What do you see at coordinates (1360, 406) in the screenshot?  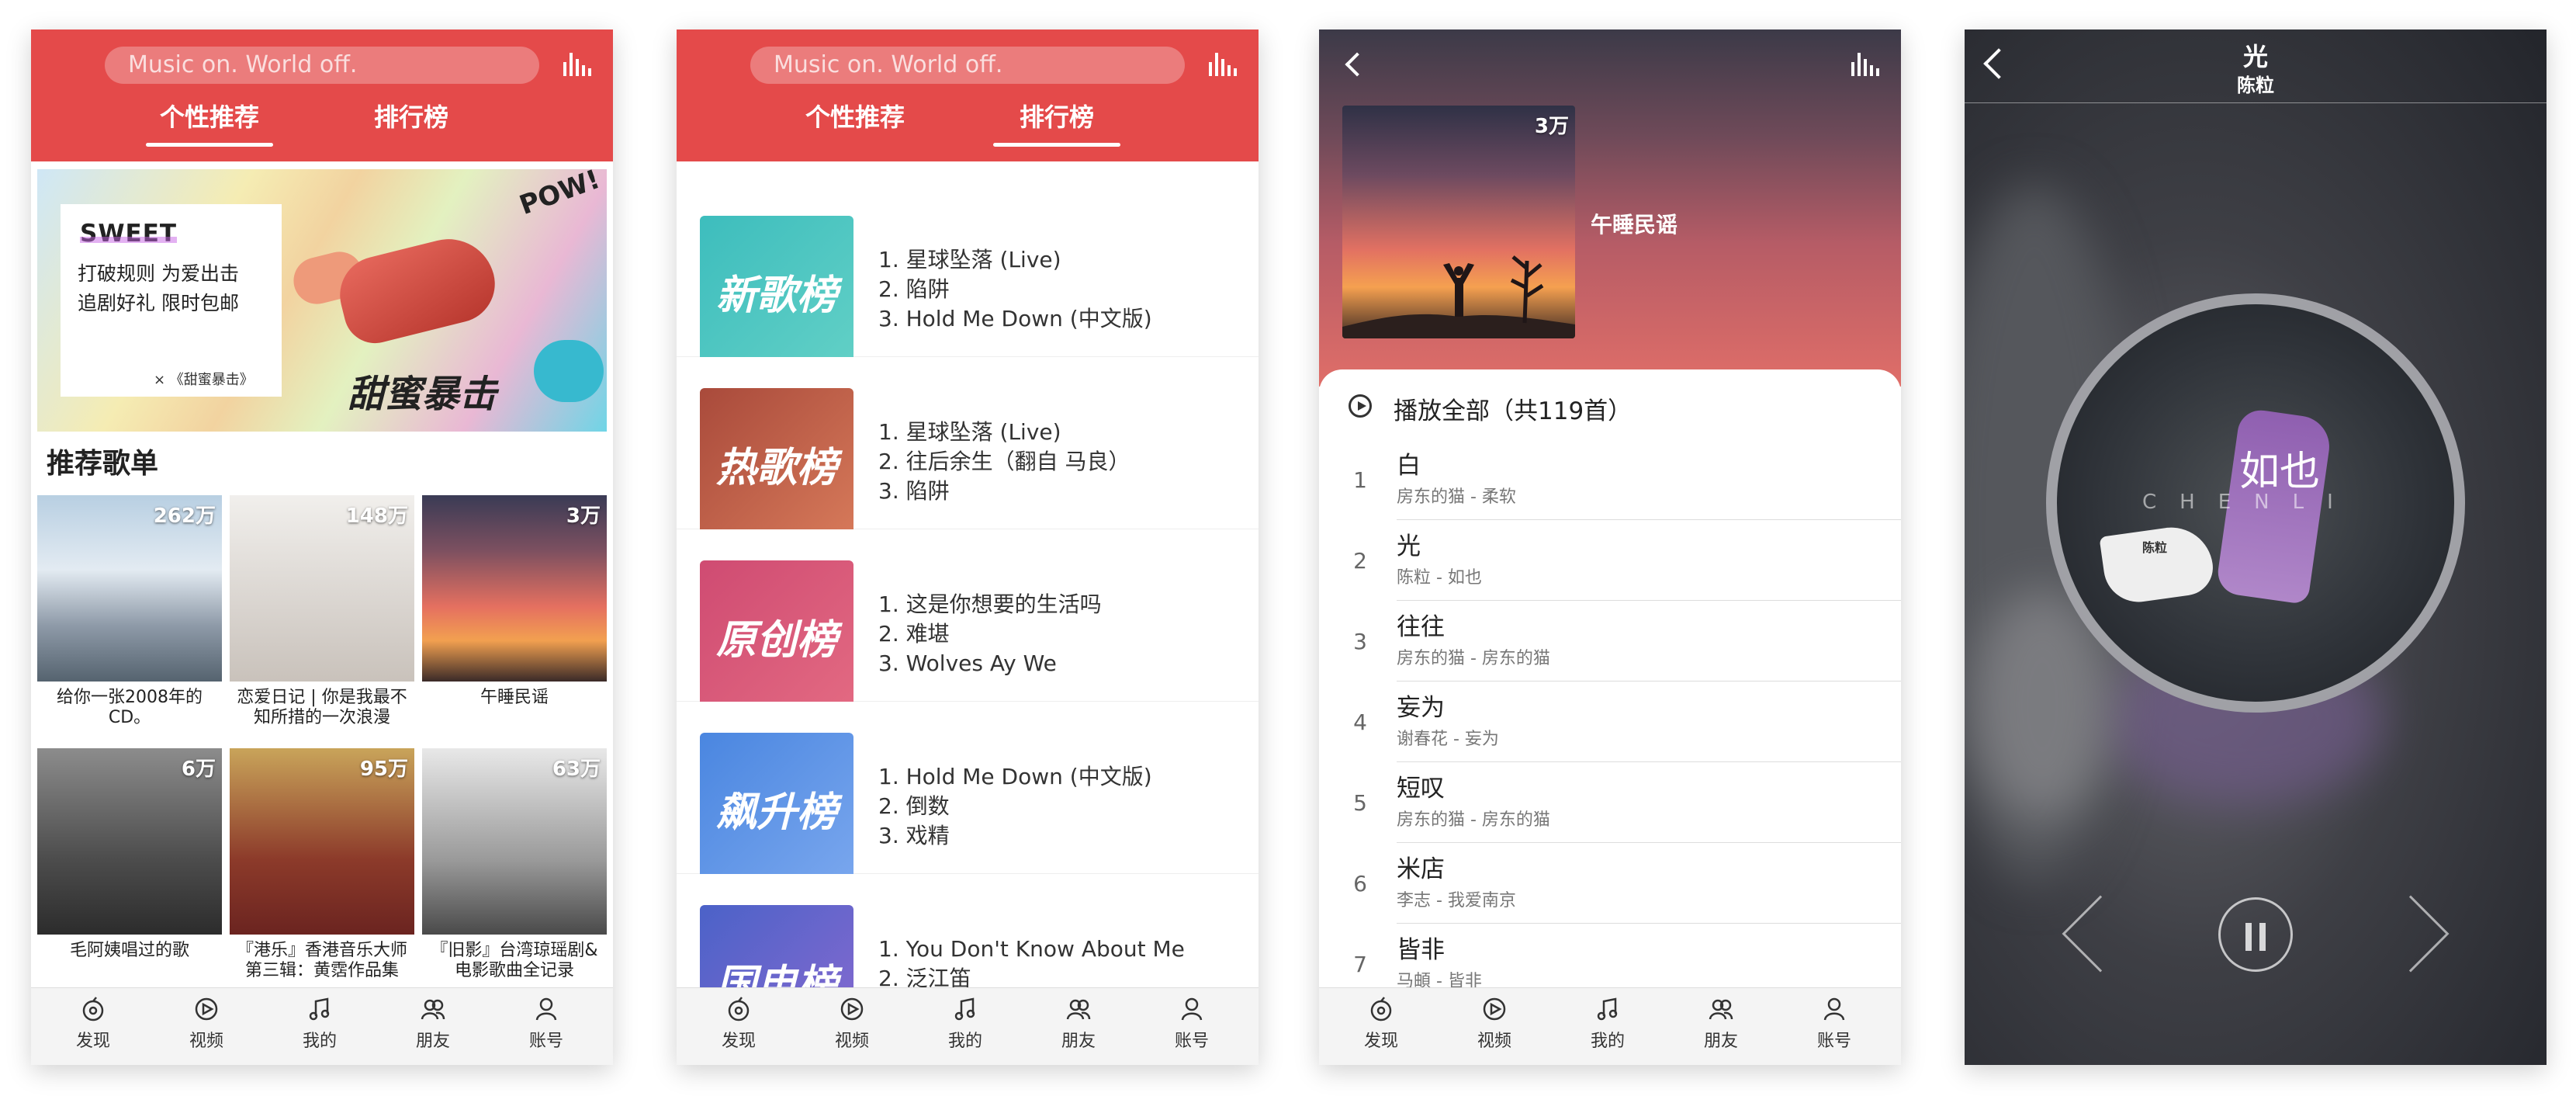 I see `play-circle-icon` at bounding box center [1360, 406].